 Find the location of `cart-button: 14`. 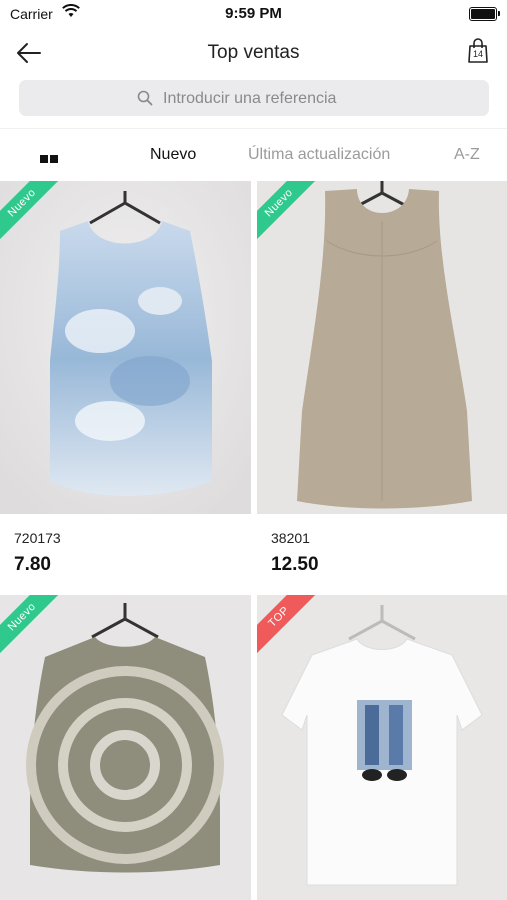

cart-button: 14 is located at coordinates (478, 51).